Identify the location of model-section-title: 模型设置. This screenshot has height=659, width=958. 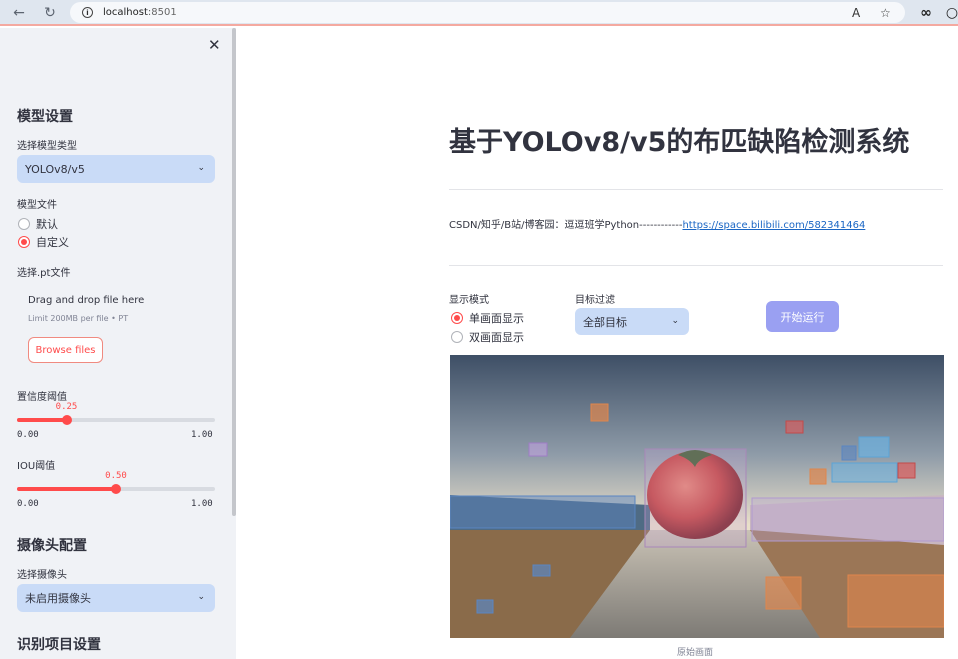
(45, 117).